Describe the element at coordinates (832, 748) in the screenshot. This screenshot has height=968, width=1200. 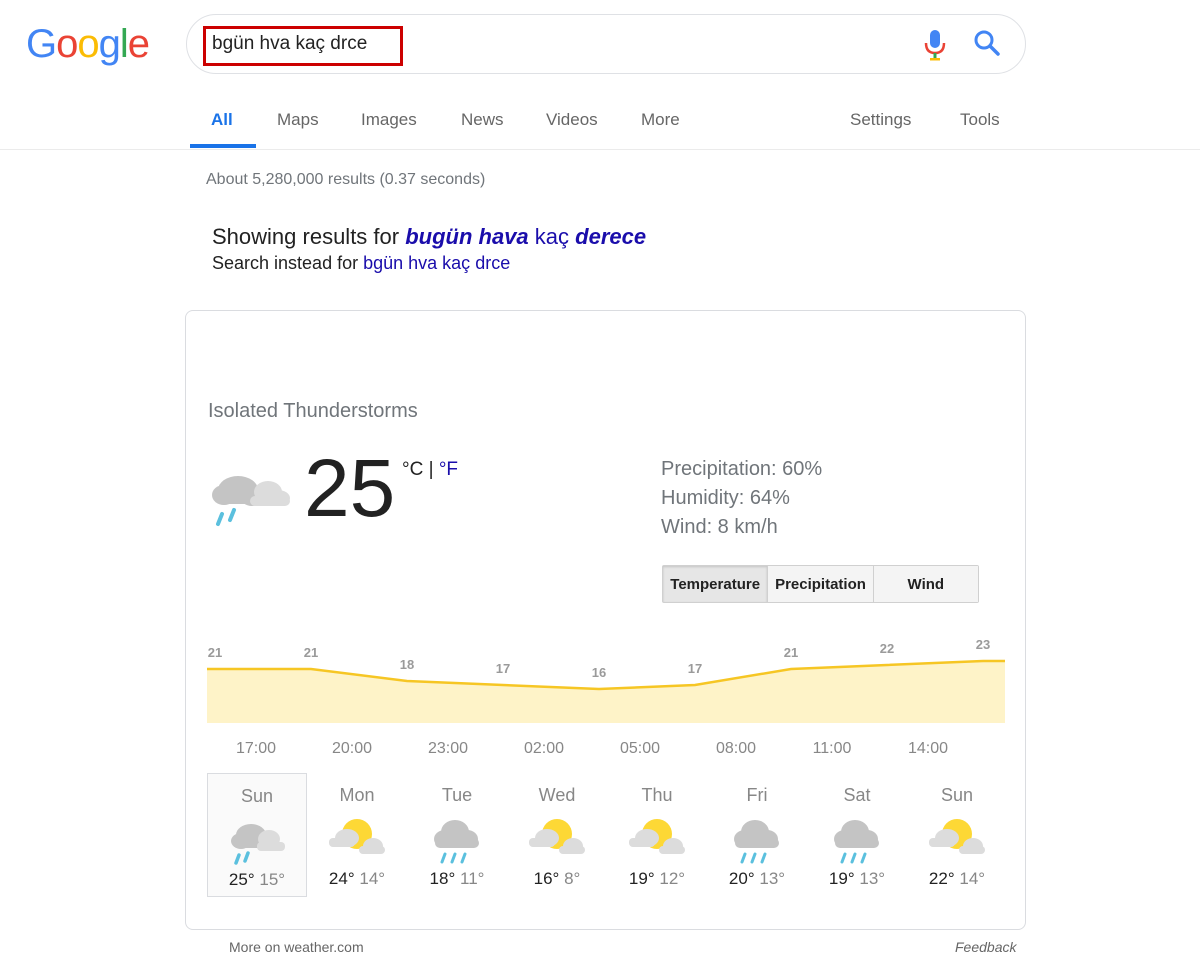
I see `time-tick-label: 11:00` at that location.